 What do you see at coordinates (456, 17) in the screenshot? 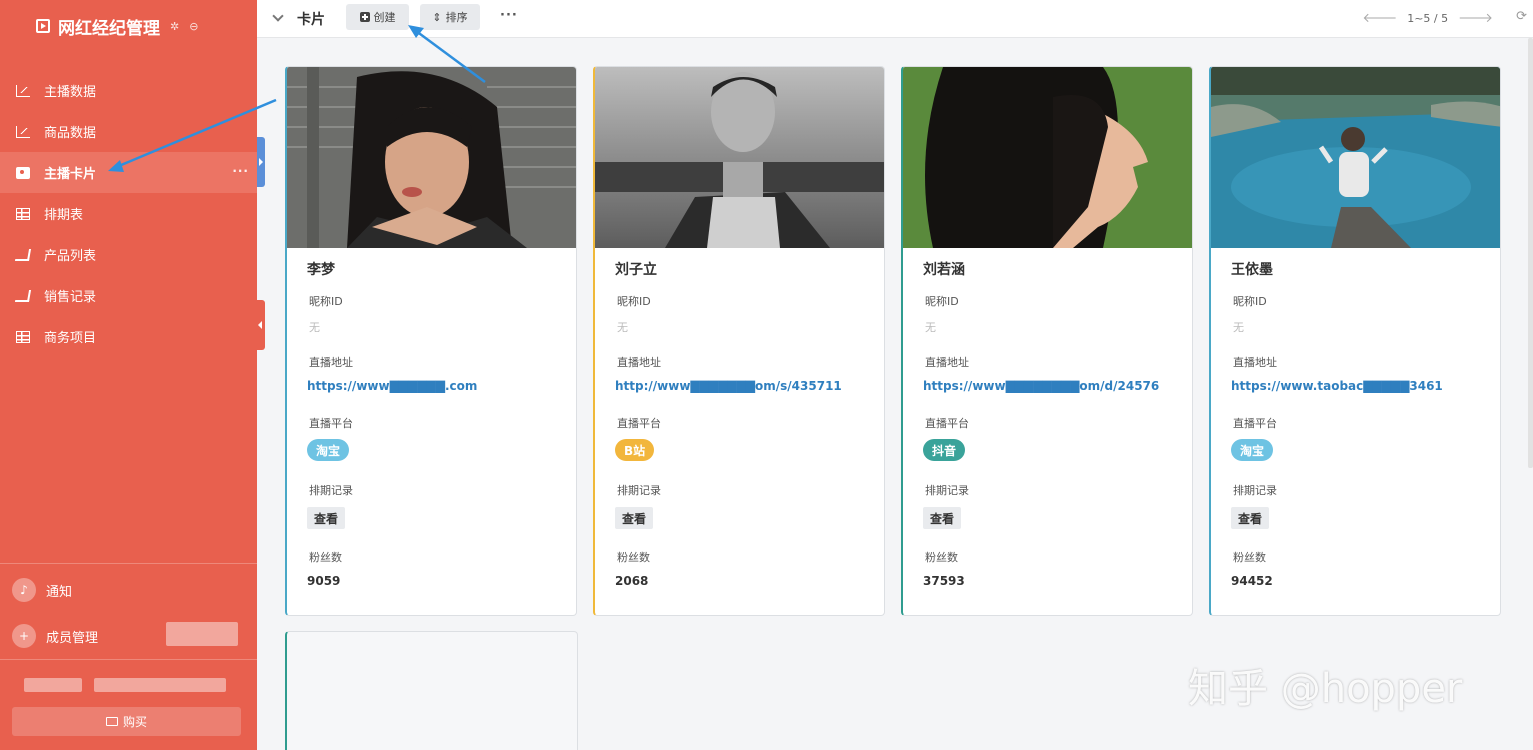
I see `sort-label: 排序` at bounding box center [456, 17].